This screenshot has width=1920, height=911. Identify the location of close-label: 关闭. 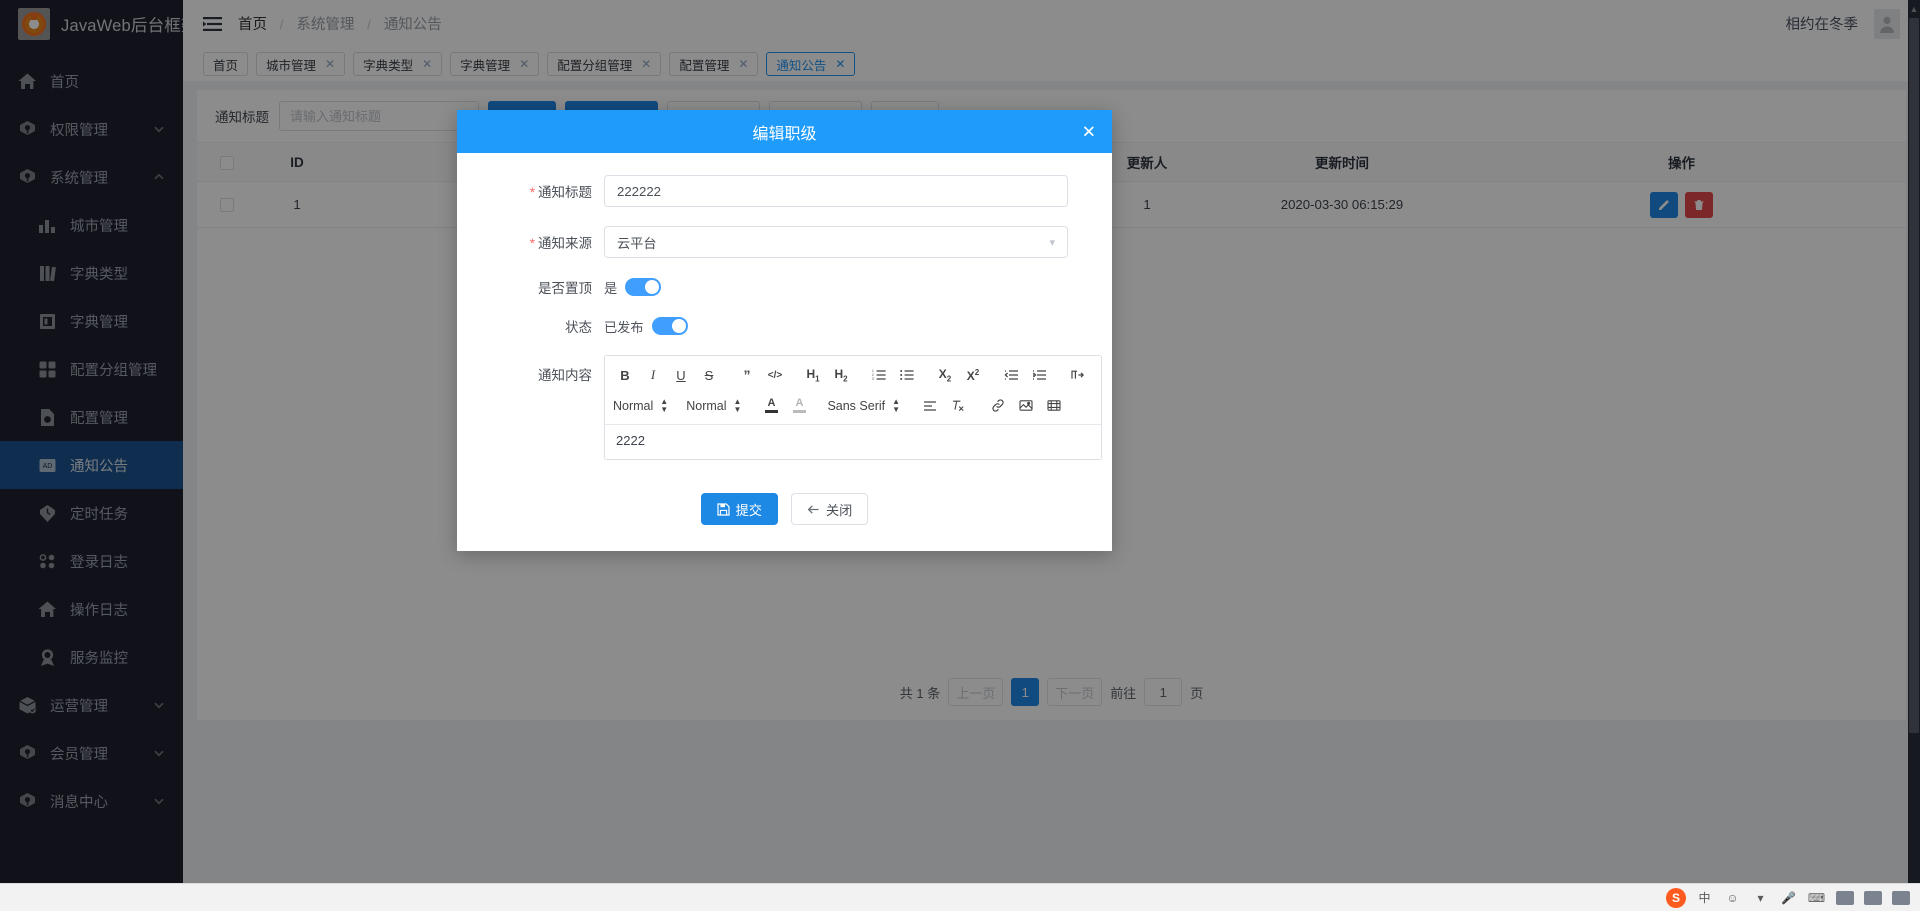
(839, 510).